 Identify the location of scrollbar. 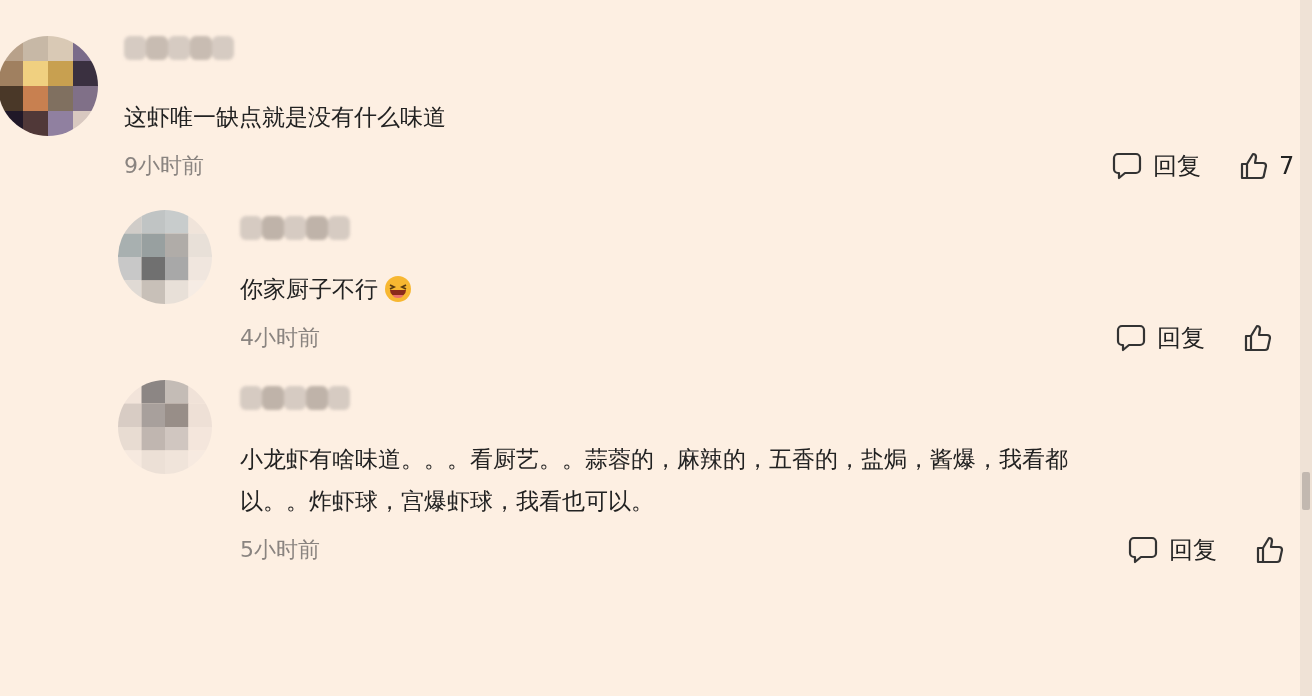
(1306, 348).